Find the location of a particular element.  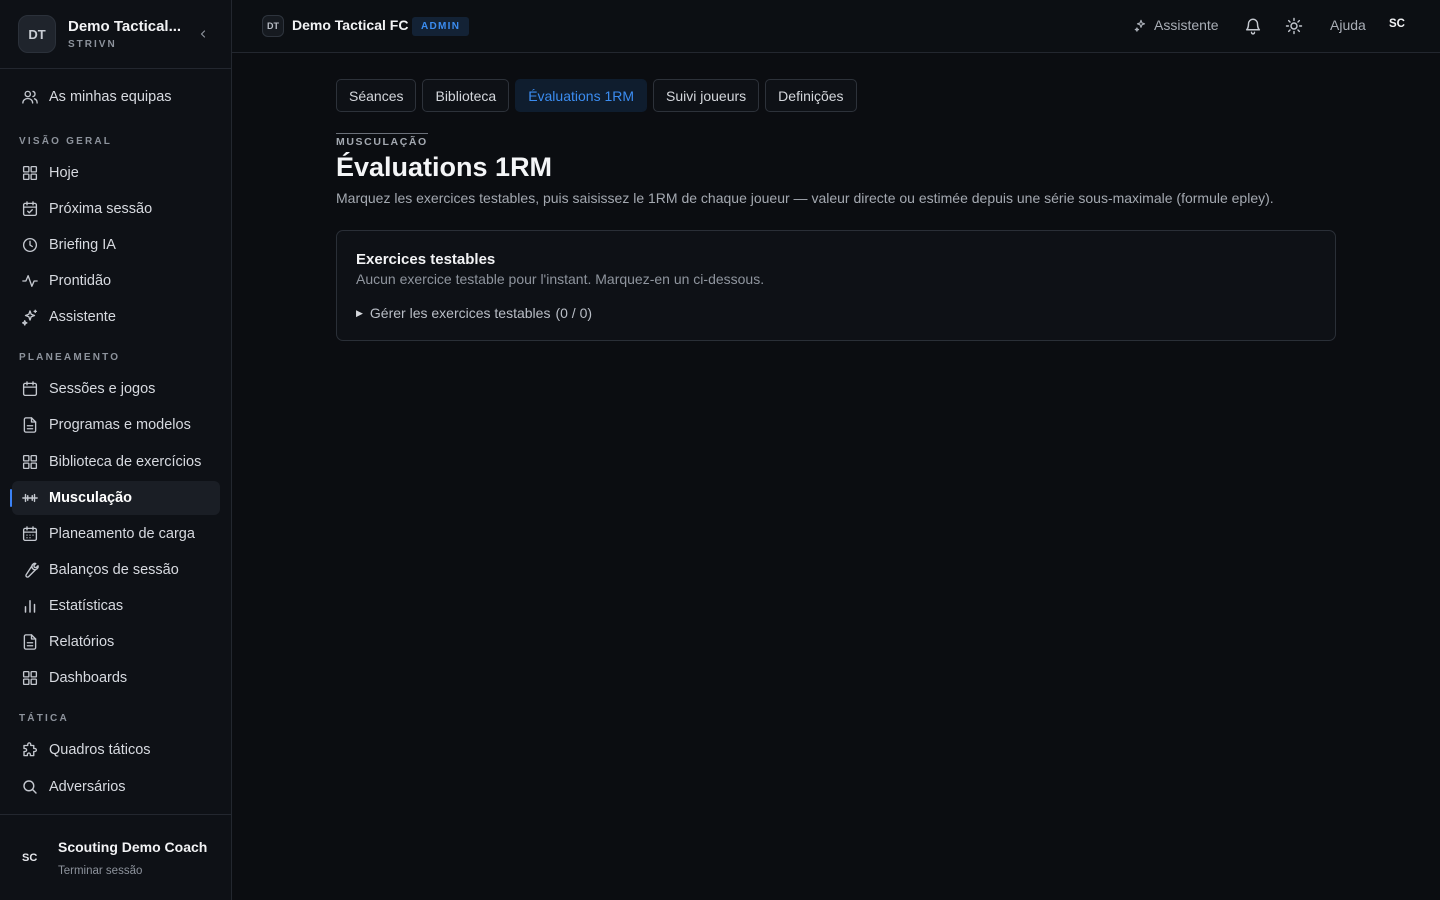

section-label-tactics: TÁTICA is located at coordinates (44, 718).